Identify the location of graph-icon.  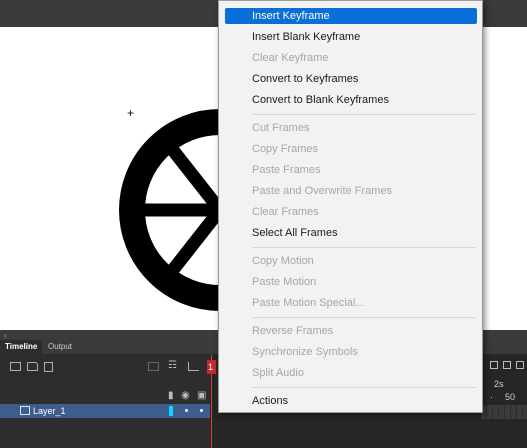
(193, 366).